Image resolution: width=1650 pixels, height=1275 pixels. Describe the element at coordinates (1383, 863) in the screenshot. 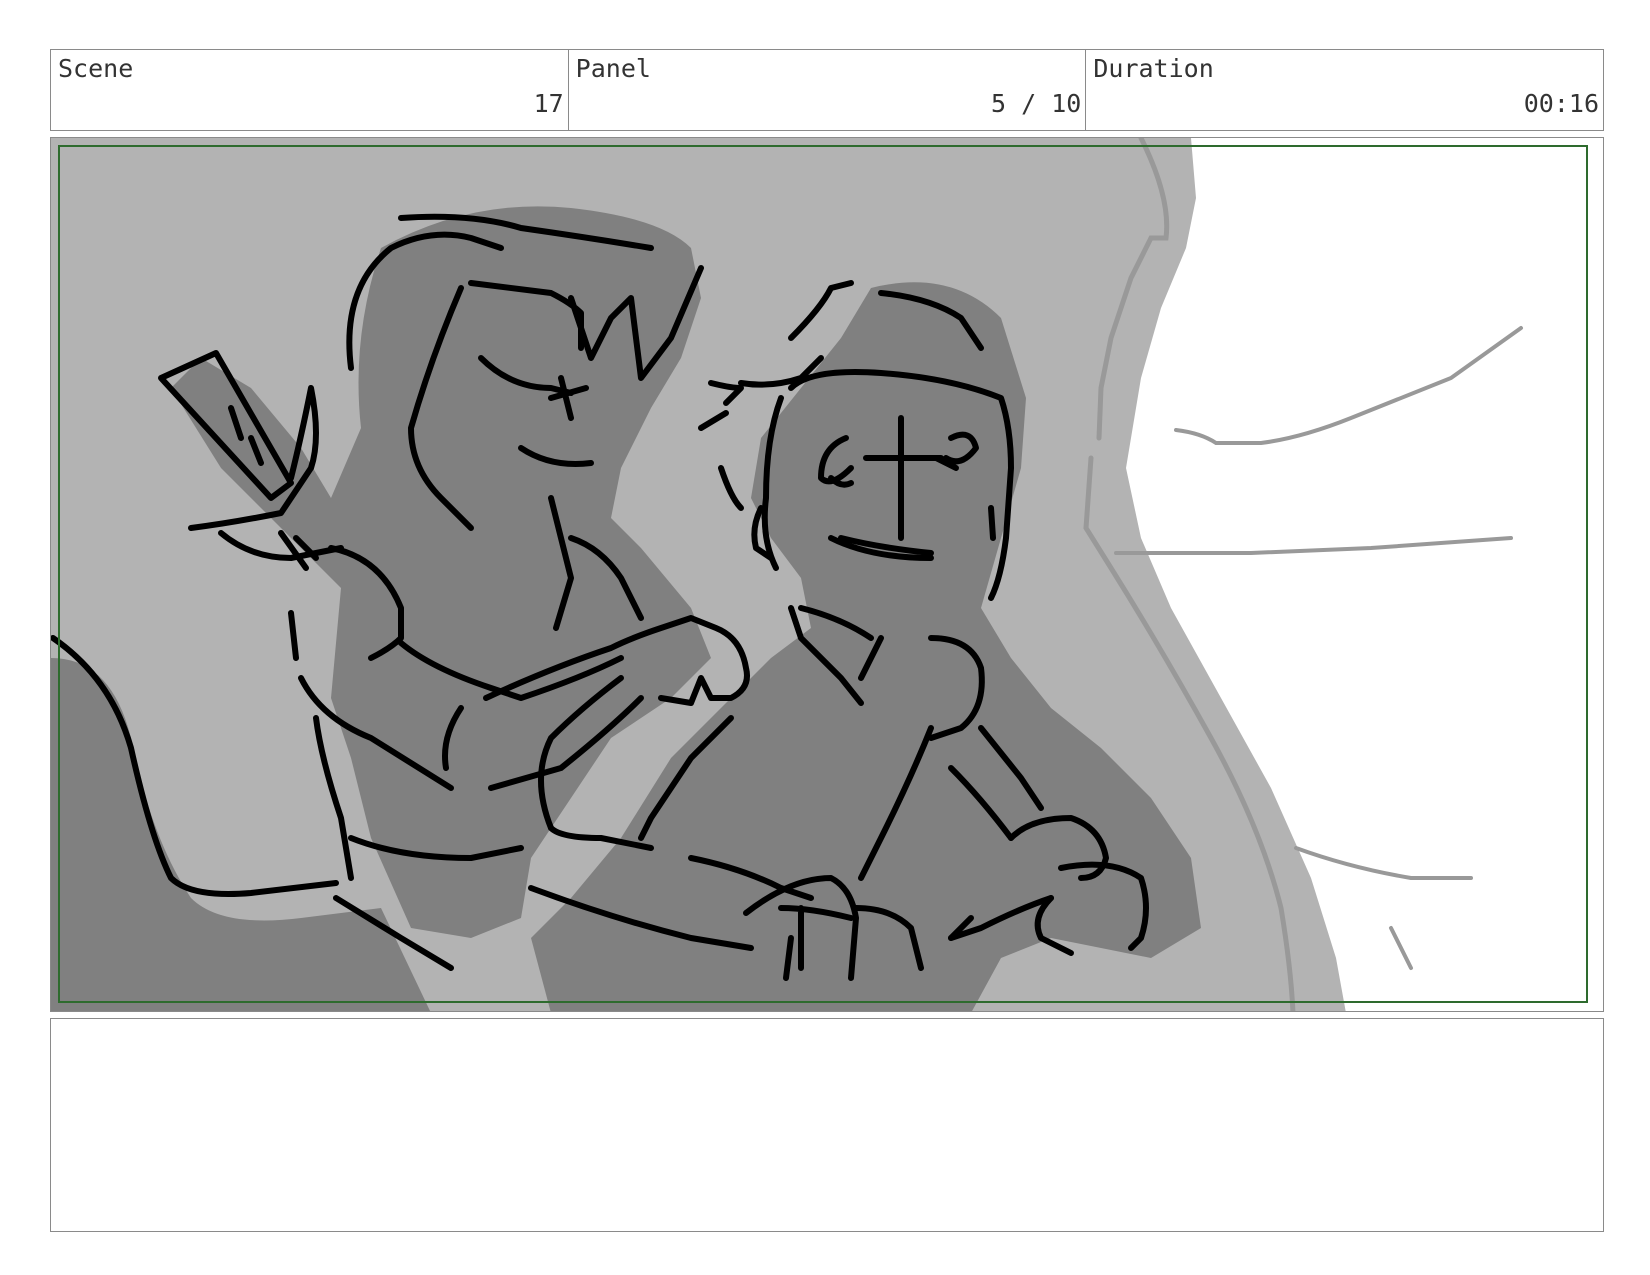

I see `foreground-lower-line` at that location.